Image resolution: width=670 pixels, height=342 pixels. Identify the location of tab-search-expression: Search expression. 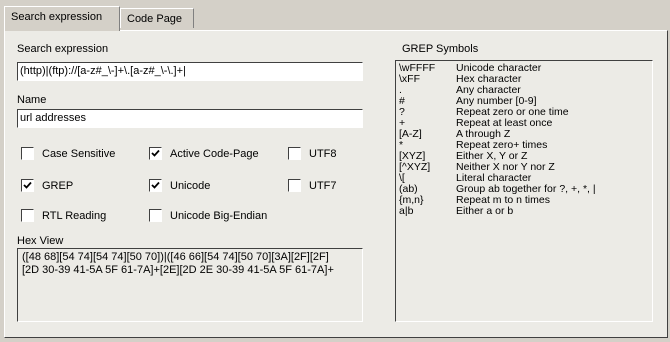
(62, 18).